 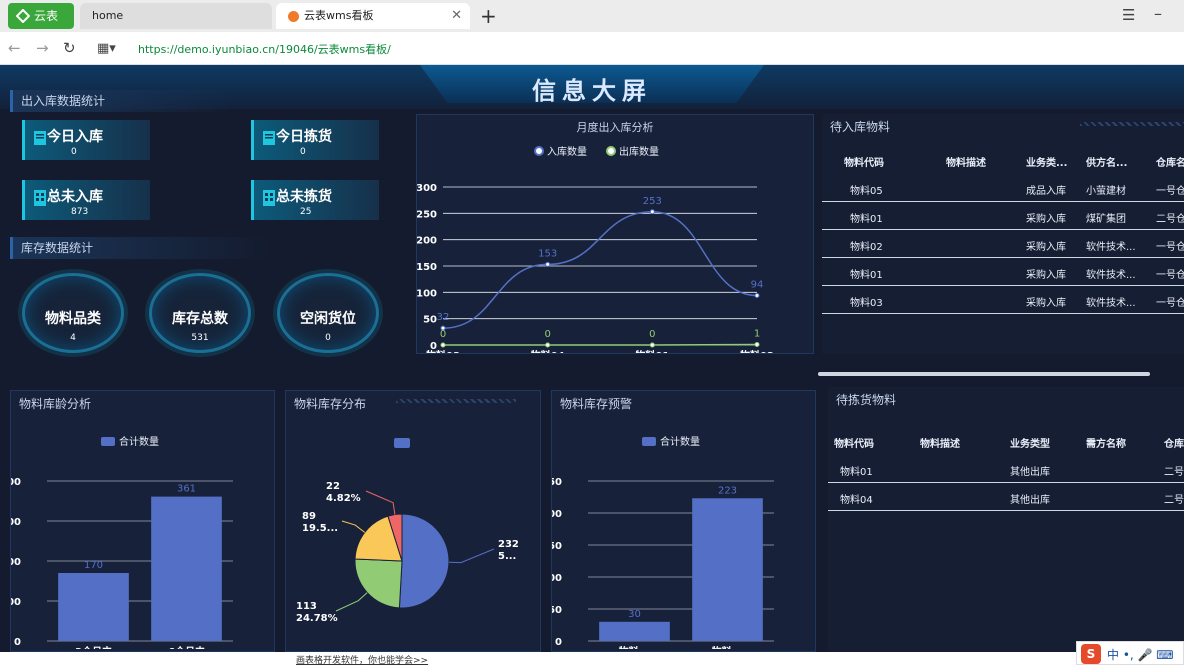 I want to click on table-cell: 物料03, so click(x=866, y=303).